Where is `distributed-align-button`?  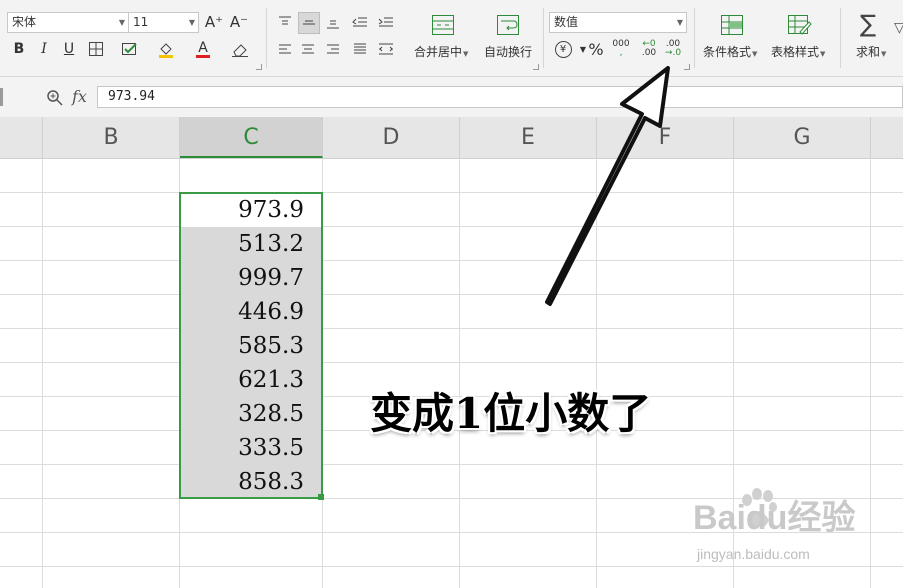
distributed-align-button is located at coordinates (386, 49).